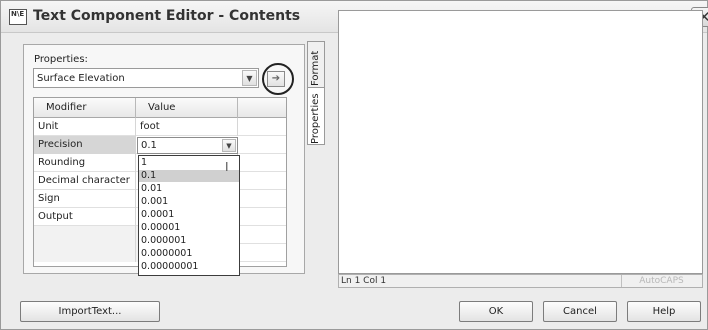 The width and height of the screenshot is (708, 330). I want to click on modifier-cell: Output, so click(85, 217).